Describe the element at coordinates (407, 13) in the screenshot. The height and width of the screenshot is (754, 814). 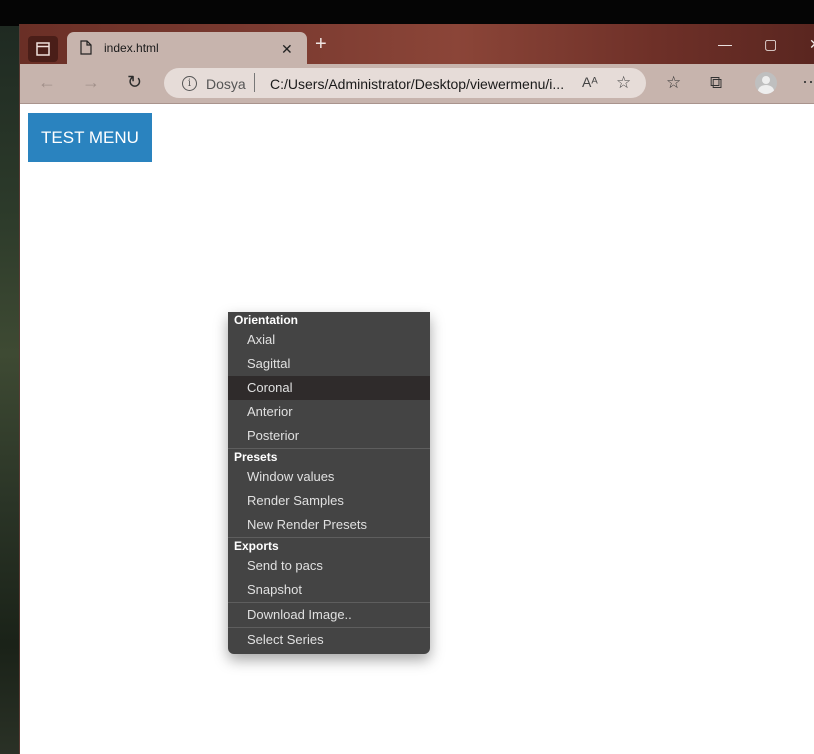
I see `desktop-background-top` at that location.